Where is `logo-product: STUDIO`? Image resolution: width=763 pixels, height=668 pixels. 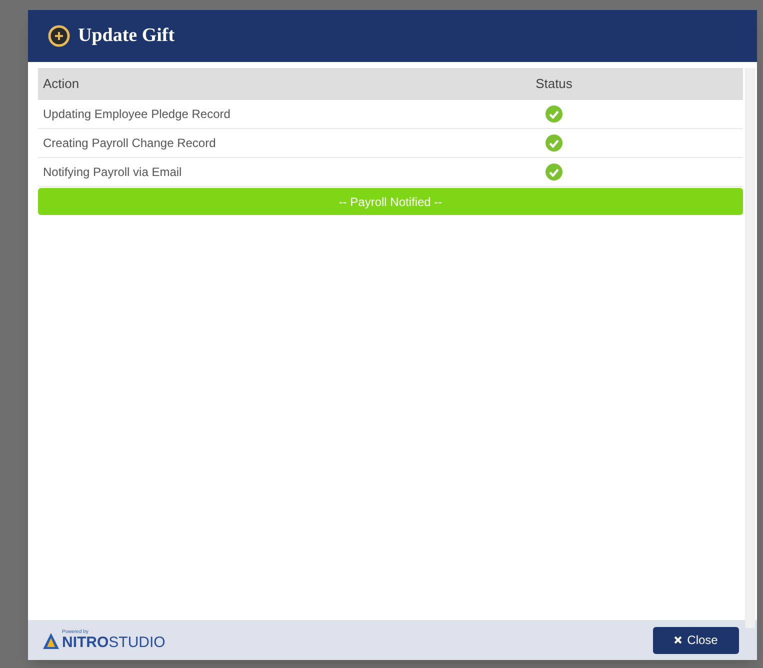
logo-product: STUDIO is located at coordinates (137, 642).